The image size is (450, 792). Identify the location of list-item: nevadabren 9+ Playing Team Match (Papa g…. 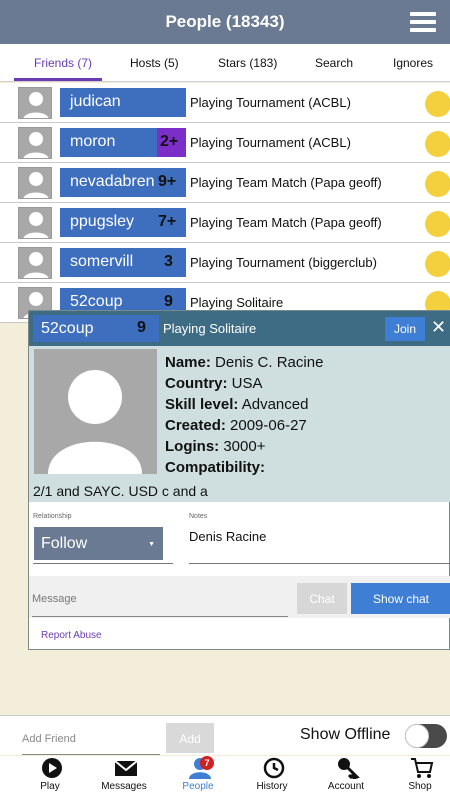
(225, 183).